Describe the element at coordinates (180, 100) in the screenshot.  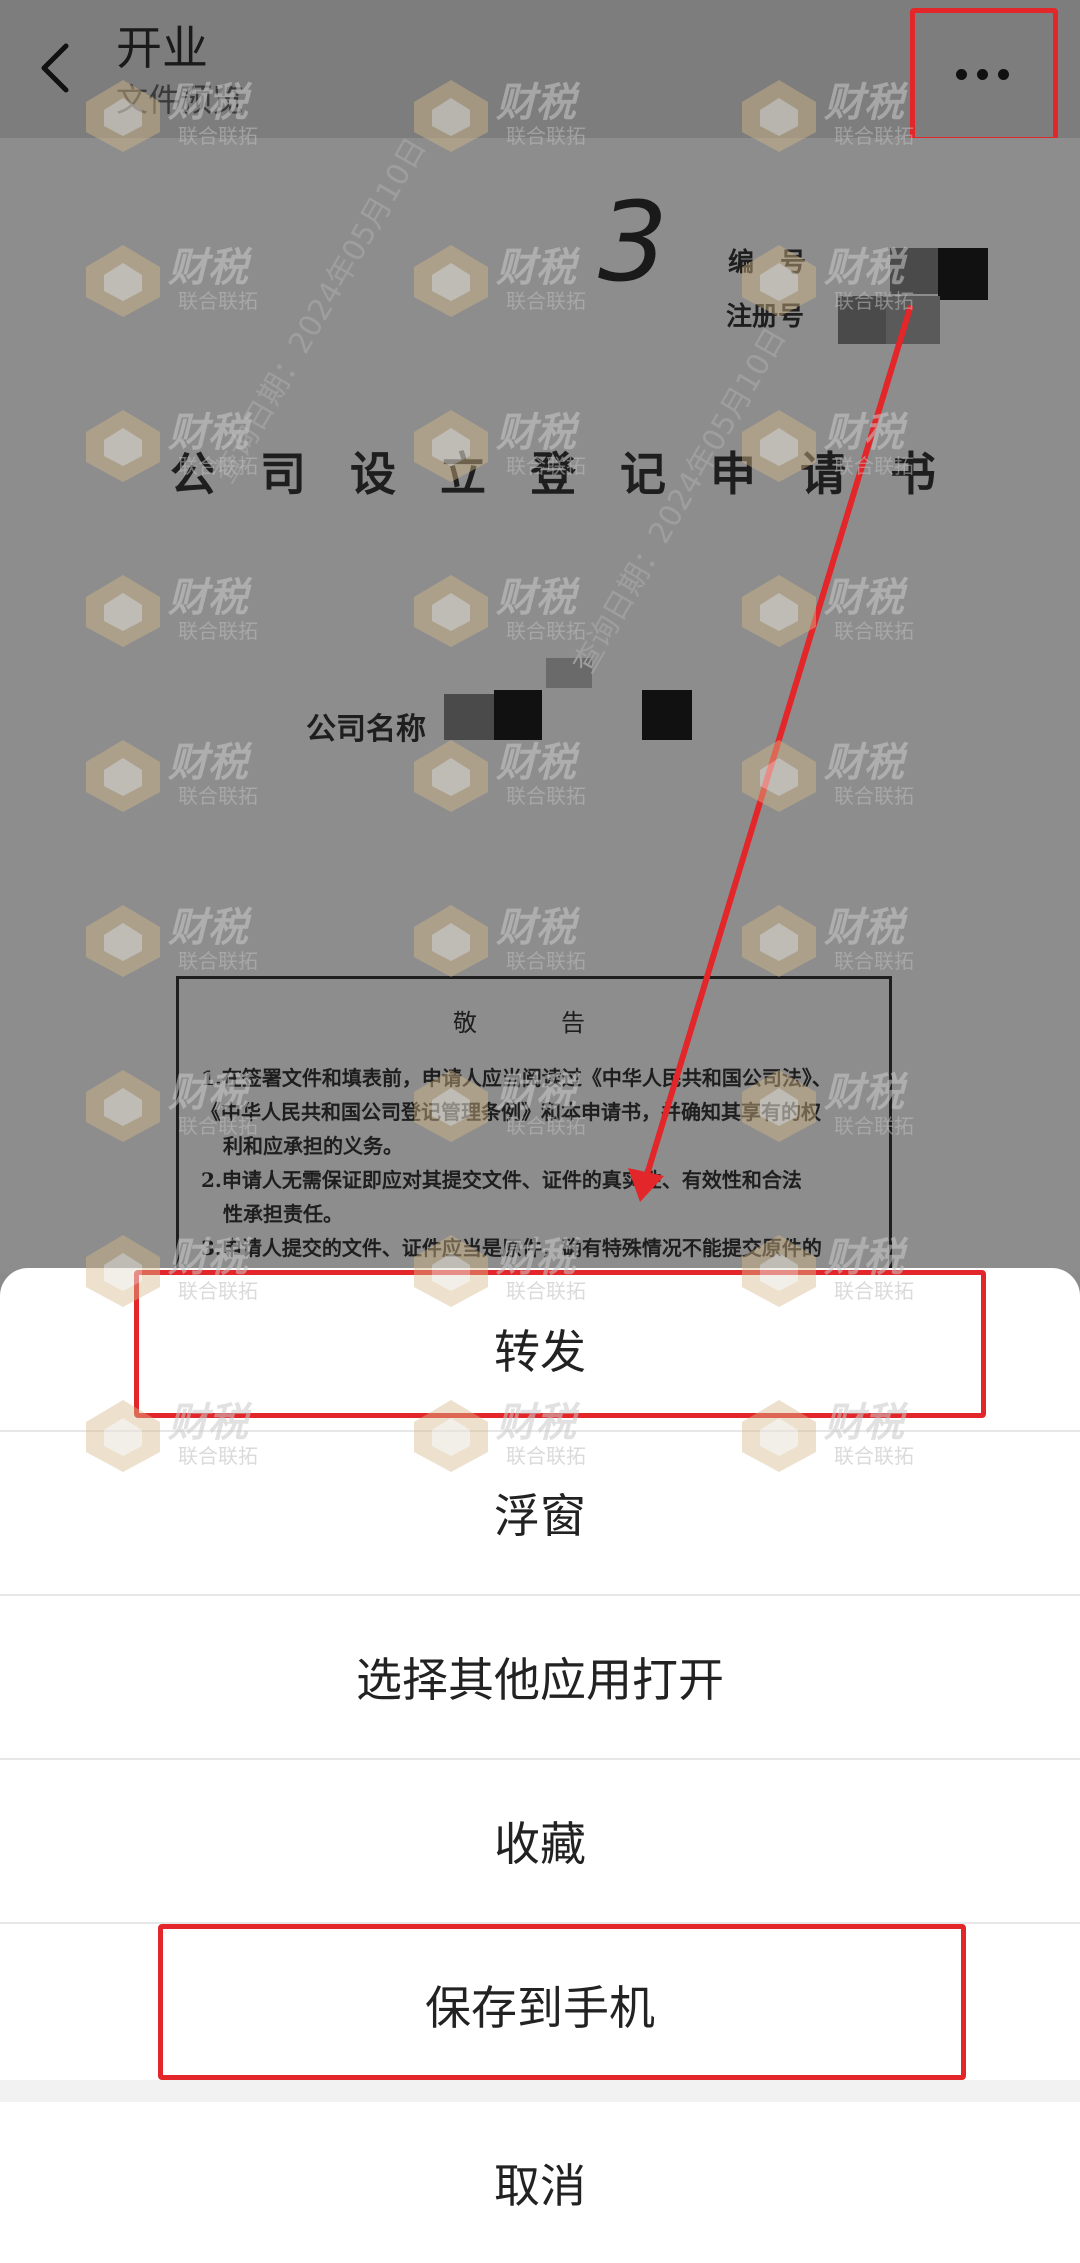
I see `page-subtitle: 文件预览` at that location.